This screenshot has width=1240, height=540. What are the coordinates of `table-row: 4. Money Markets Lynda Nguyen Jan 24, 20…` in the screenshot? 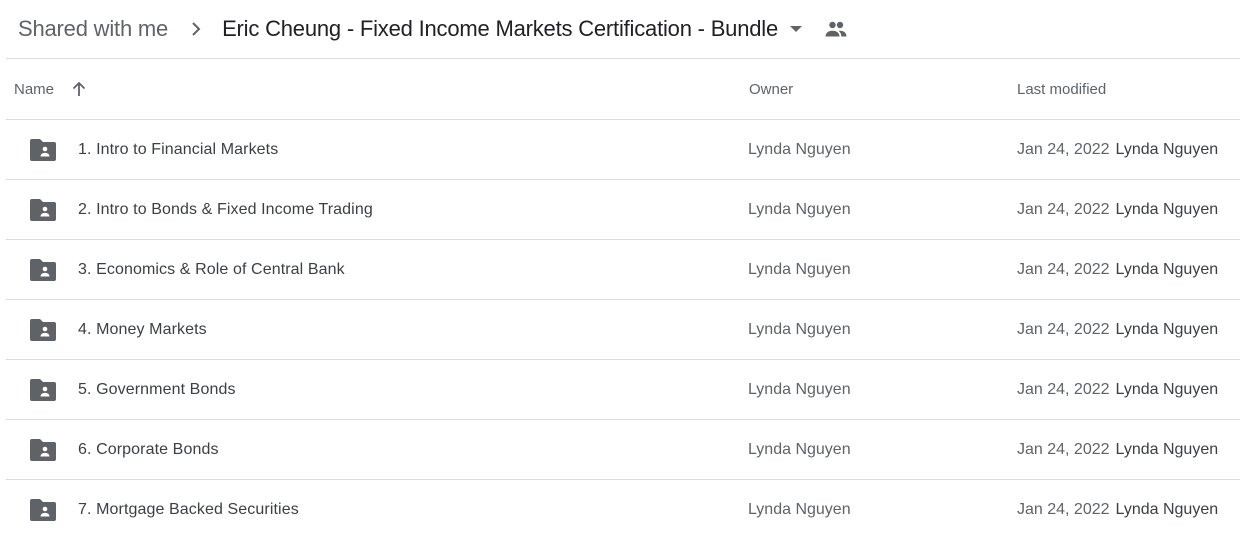 It's located at (623, 330).